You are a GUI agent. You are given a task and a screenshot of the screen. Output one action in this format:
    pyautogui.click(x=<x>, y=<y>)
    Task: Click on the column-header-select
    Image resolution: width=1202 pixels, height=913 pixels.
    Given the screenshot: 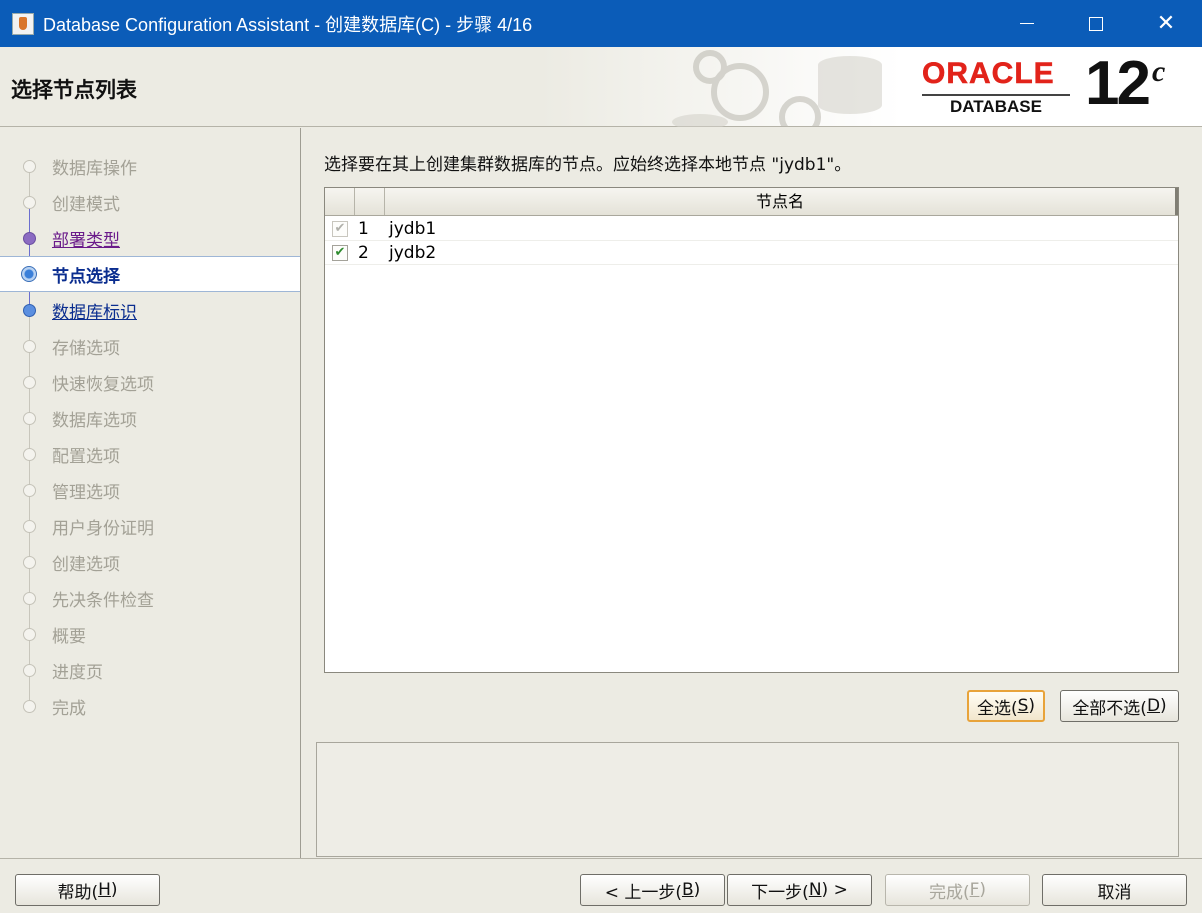 What is the action you would take?
    pyautogui.click(x=340, y=201)
    